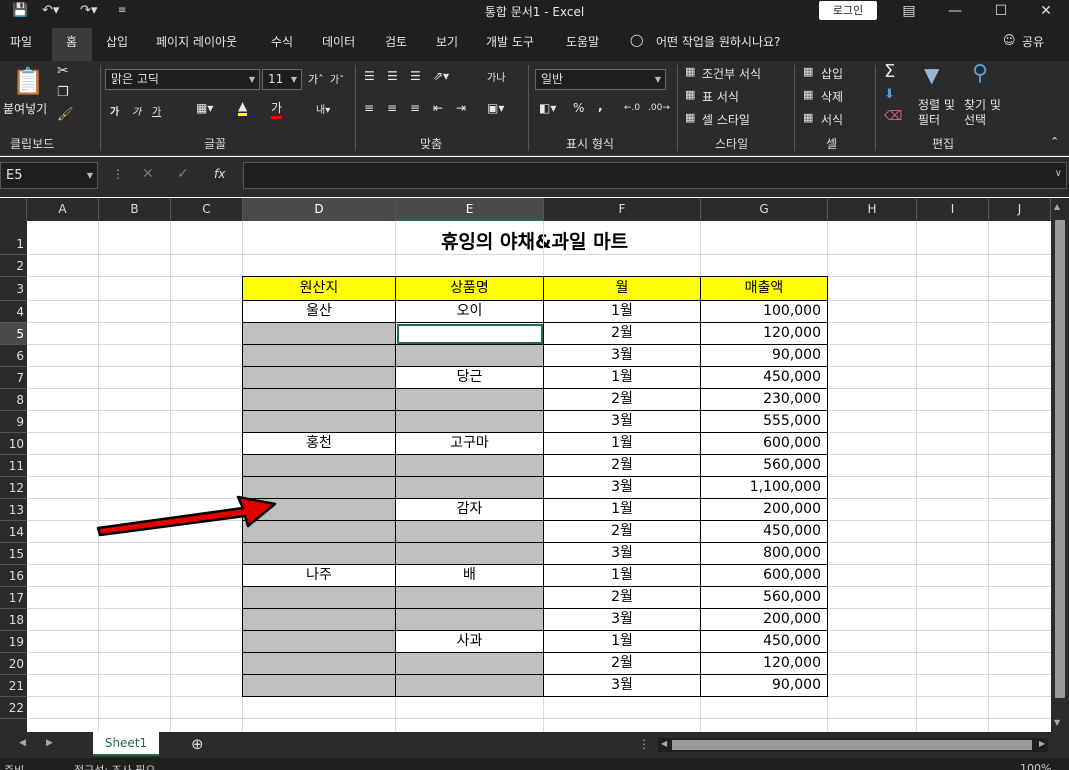  What do you see at coordinates (808, 117) in the screenshot?
I see `format-cells-icon: ▦` at bounding box center [808, 117].